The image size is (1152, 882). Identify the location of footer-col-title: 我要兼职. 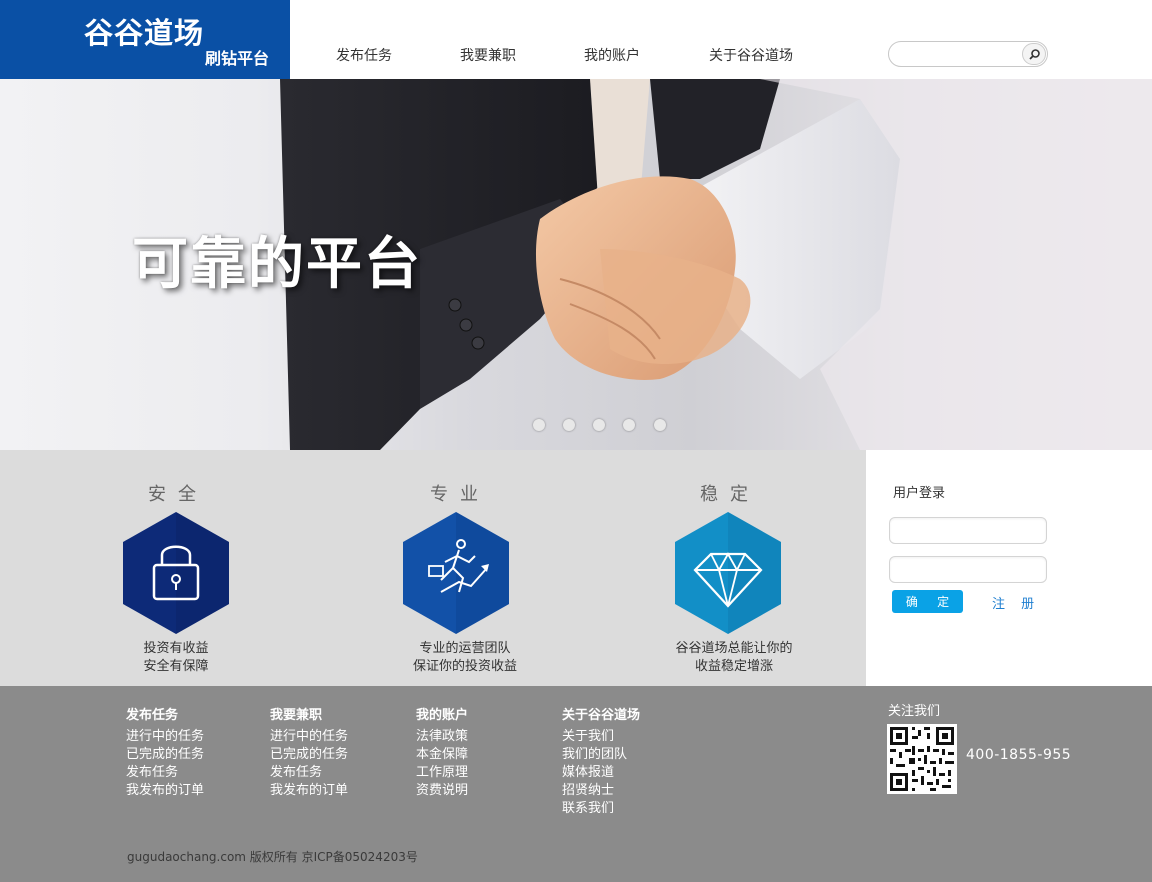
(296, 715).